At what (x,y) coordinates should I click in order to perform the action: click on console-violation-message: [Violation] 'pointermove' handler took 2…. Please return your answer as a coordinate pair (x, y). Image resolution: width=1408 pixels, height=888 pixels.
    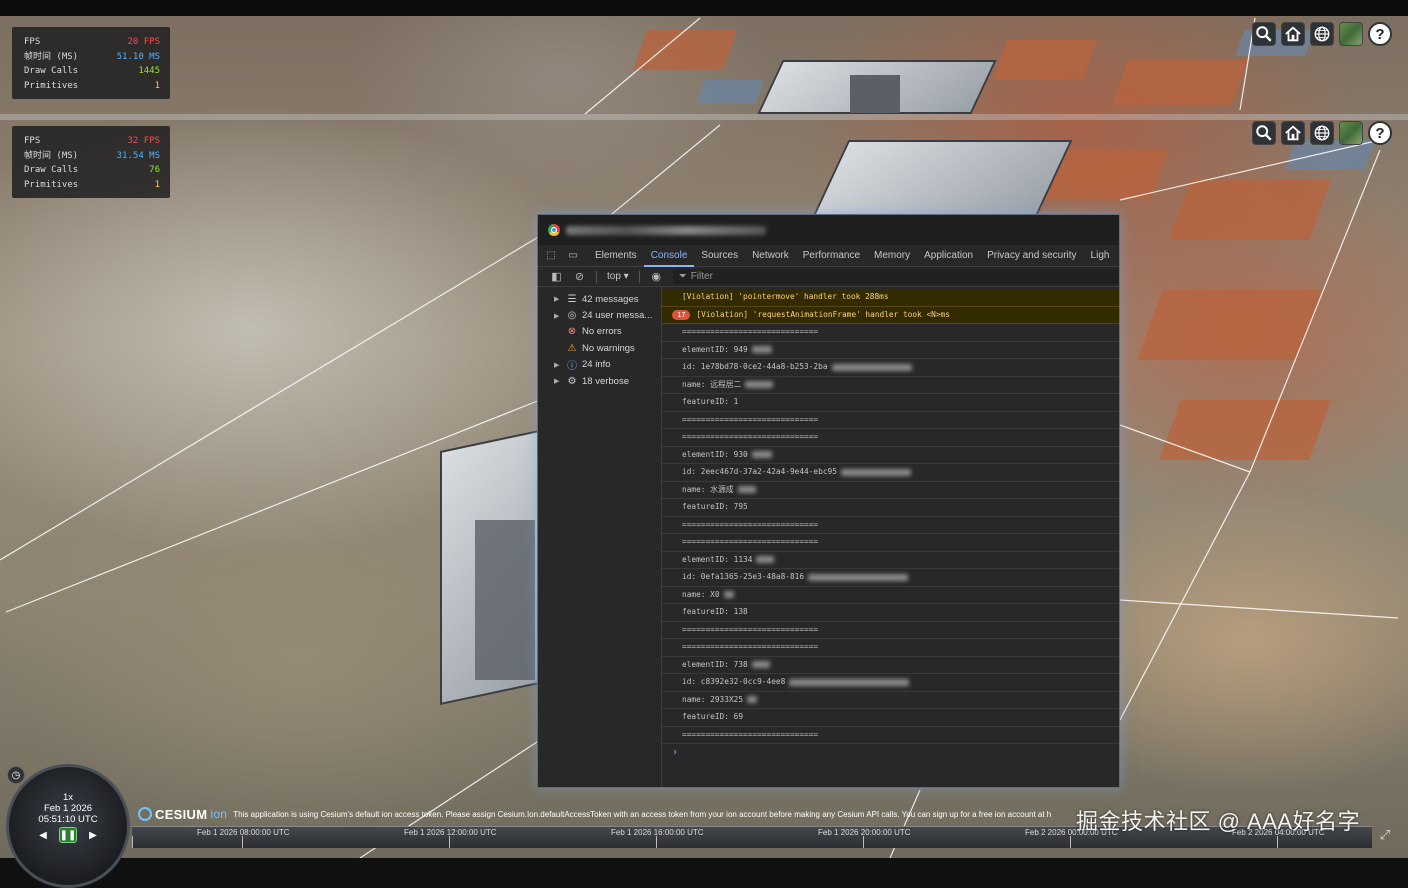
    Looking at the image, I should click on (890, 298).